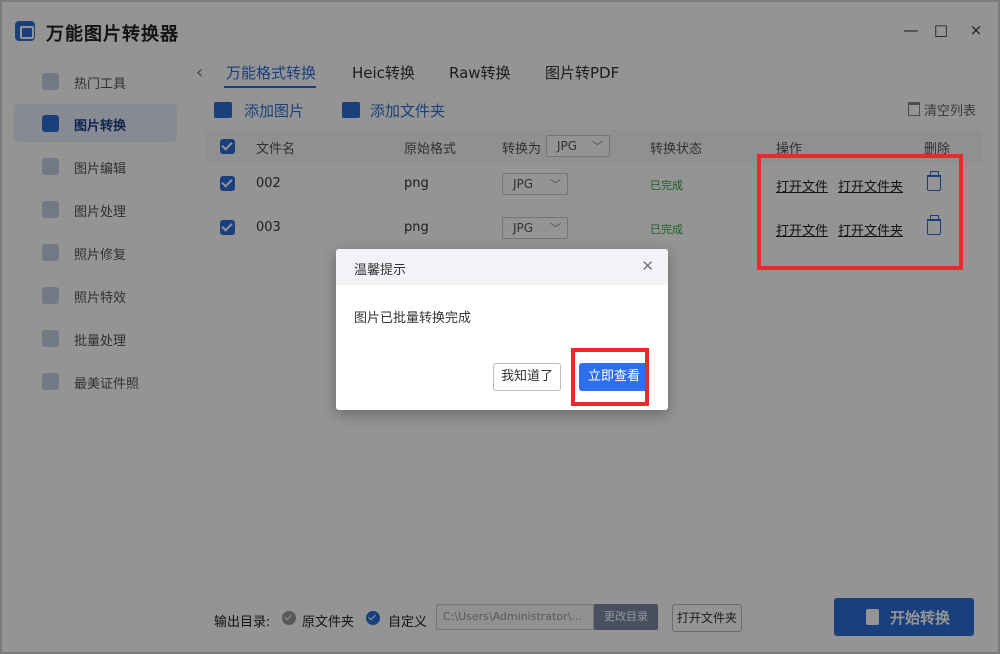  Describe the element at coordinates (647, 266) in the screenshot. I see `dialog-close-icon: ✕` at that location.